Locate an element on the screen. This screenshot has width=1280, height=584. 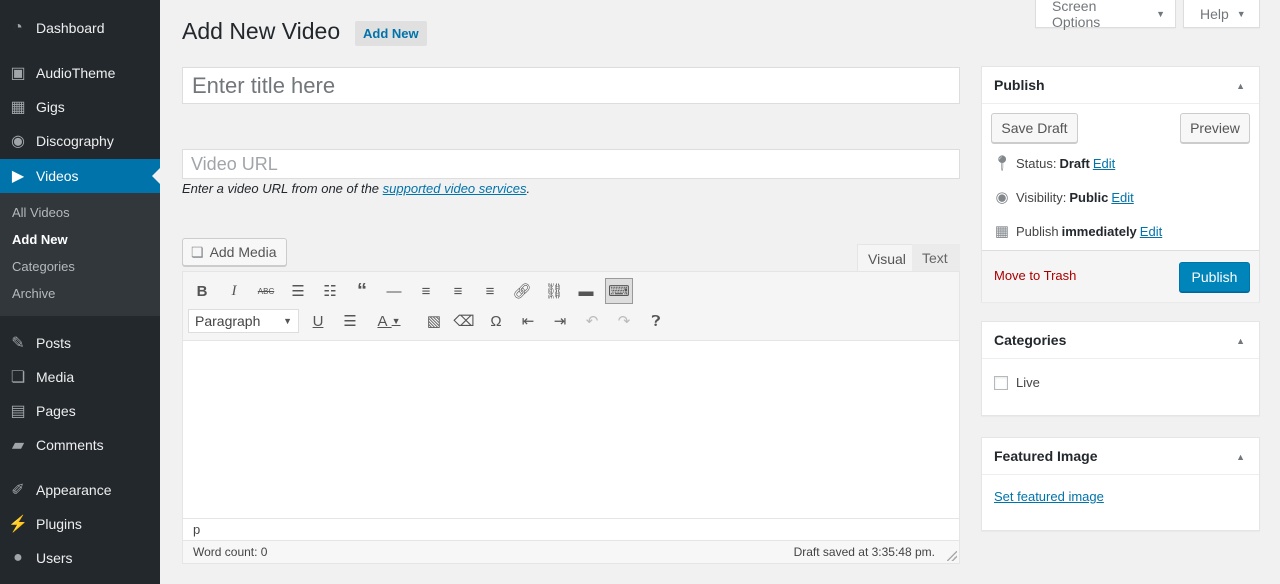
edit-date-link: Edit is located at coordinates (1151, 231).